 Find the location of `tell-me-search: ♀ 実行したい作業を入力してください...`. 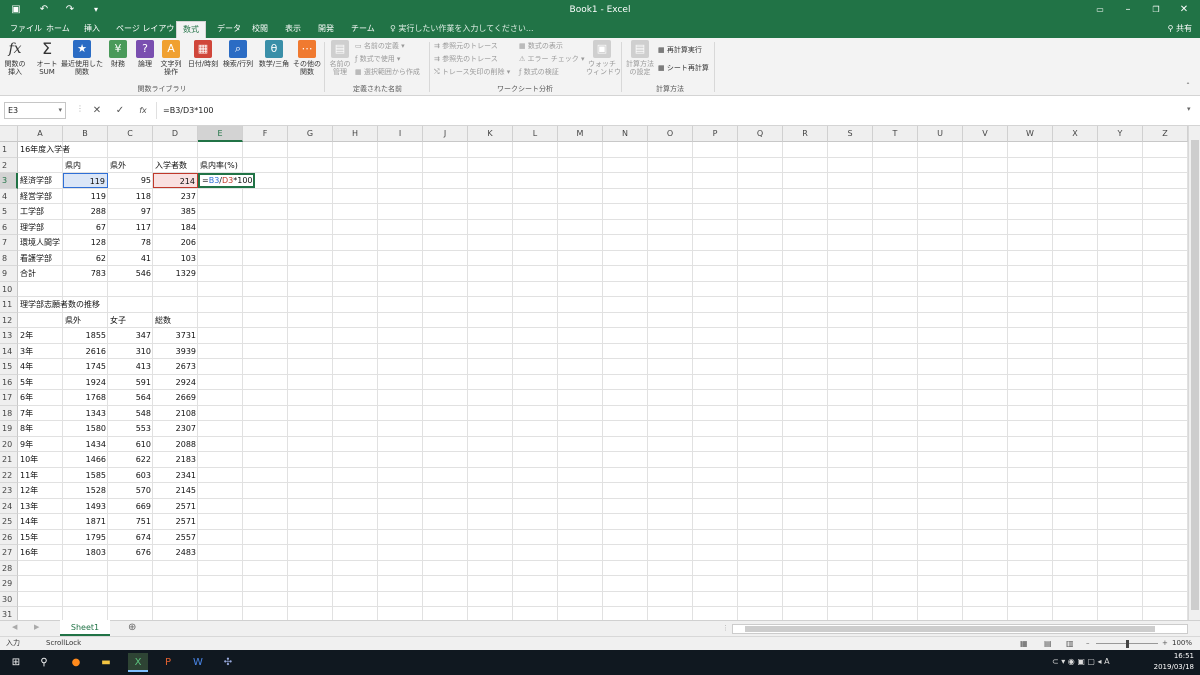

tell-me-search: ♀ 実行したい作業を入力してください... is located at coordinates (462, 29).